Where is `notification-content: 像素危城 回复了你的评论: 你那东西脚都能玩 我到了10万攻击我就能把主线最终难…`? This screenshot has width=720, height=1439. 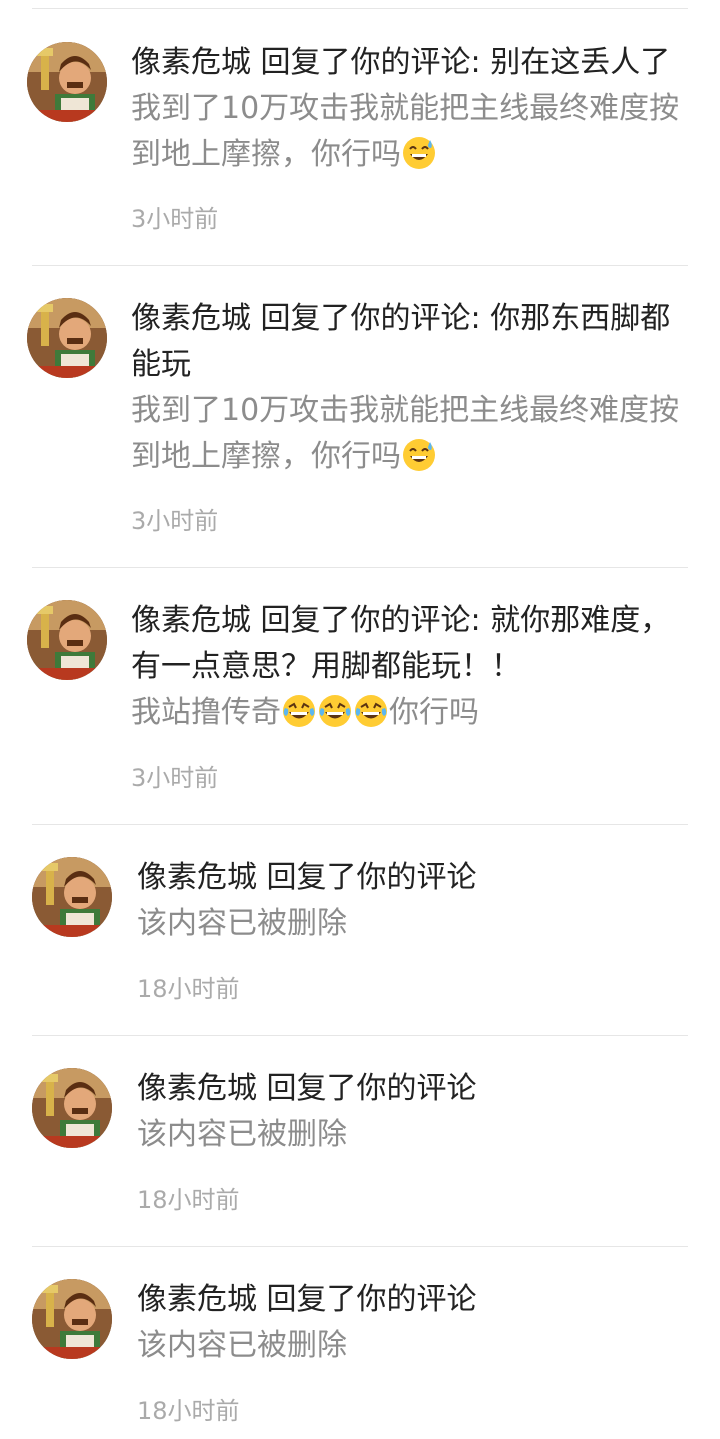 notification-content: 像素危城 回复了你的评论: 你那东西脚都能玩 我到了10万攻击我就能把主线最终难… is located at coordinates (405, 388).